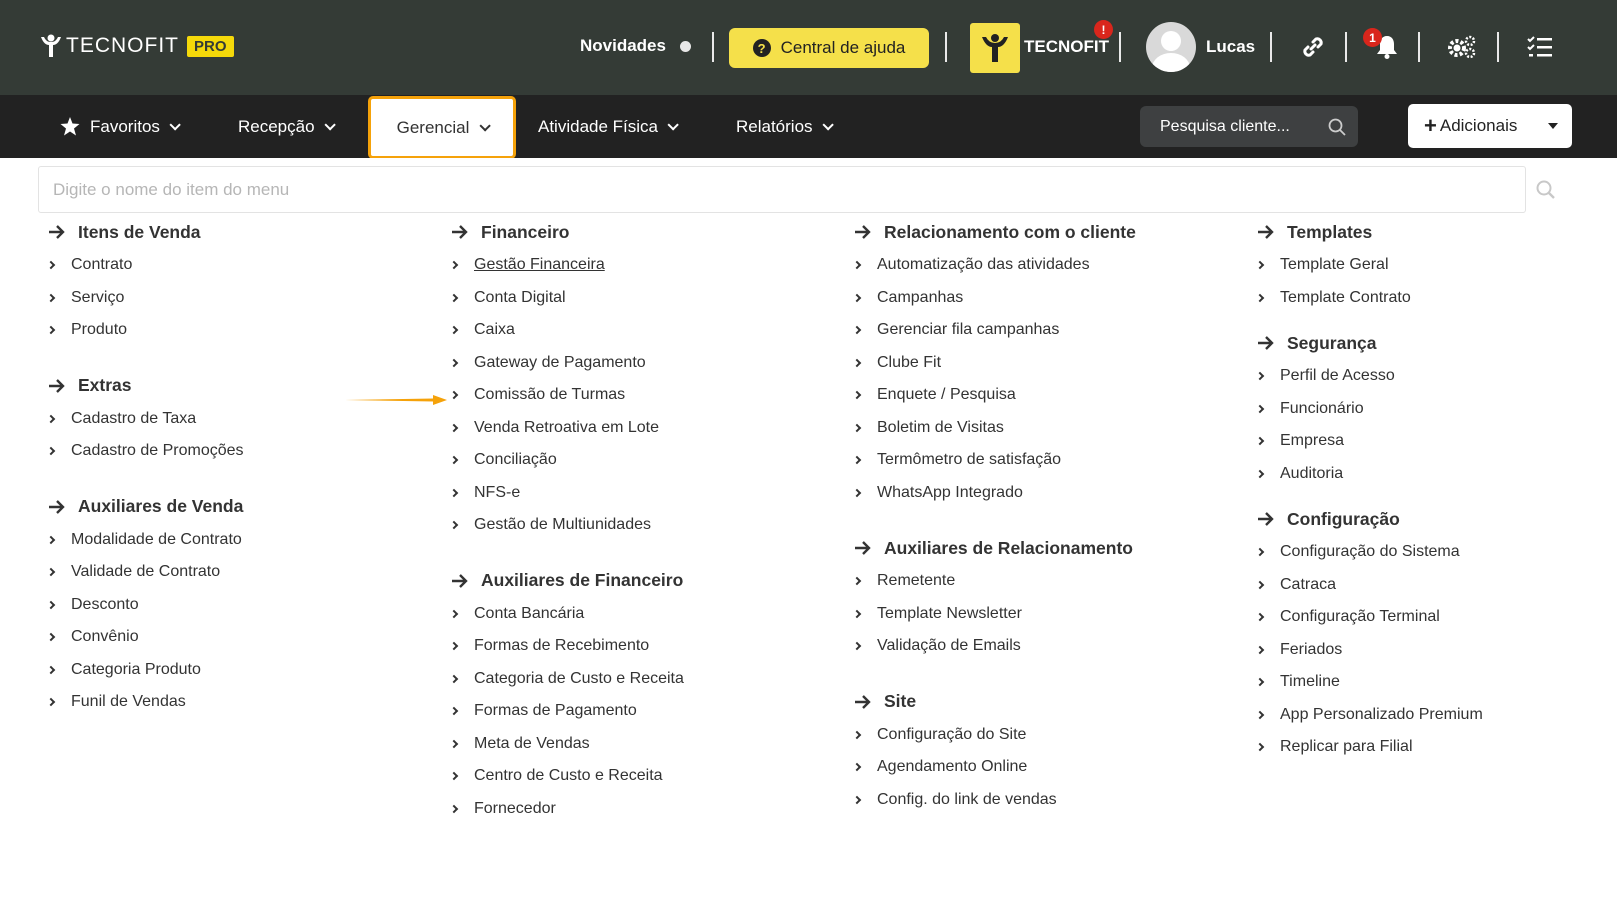 Image resolution: width=1617 pixels, height=899 pixels. What do you see at coordinates (1365, 409) in the screenshot?
I see `menu-item: Funcionário` at bounding box center [1365, 409].